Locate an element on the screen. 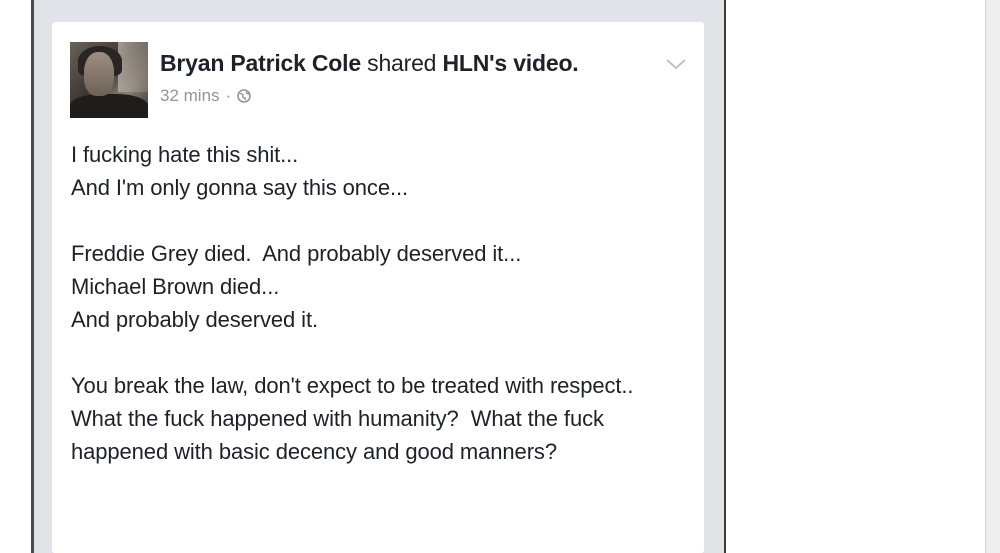 Image resolution: width=1000 pixels, height=553 pixels. avatar is located at coordinates (109, 80).